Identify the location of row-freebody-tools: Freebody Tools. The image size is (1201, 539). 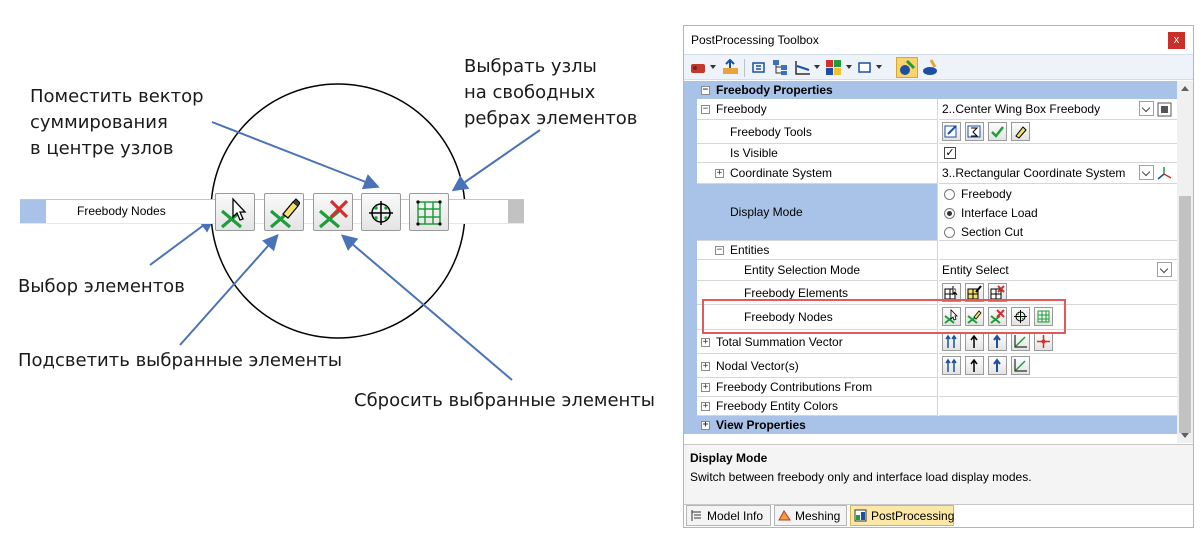
(930, 132).